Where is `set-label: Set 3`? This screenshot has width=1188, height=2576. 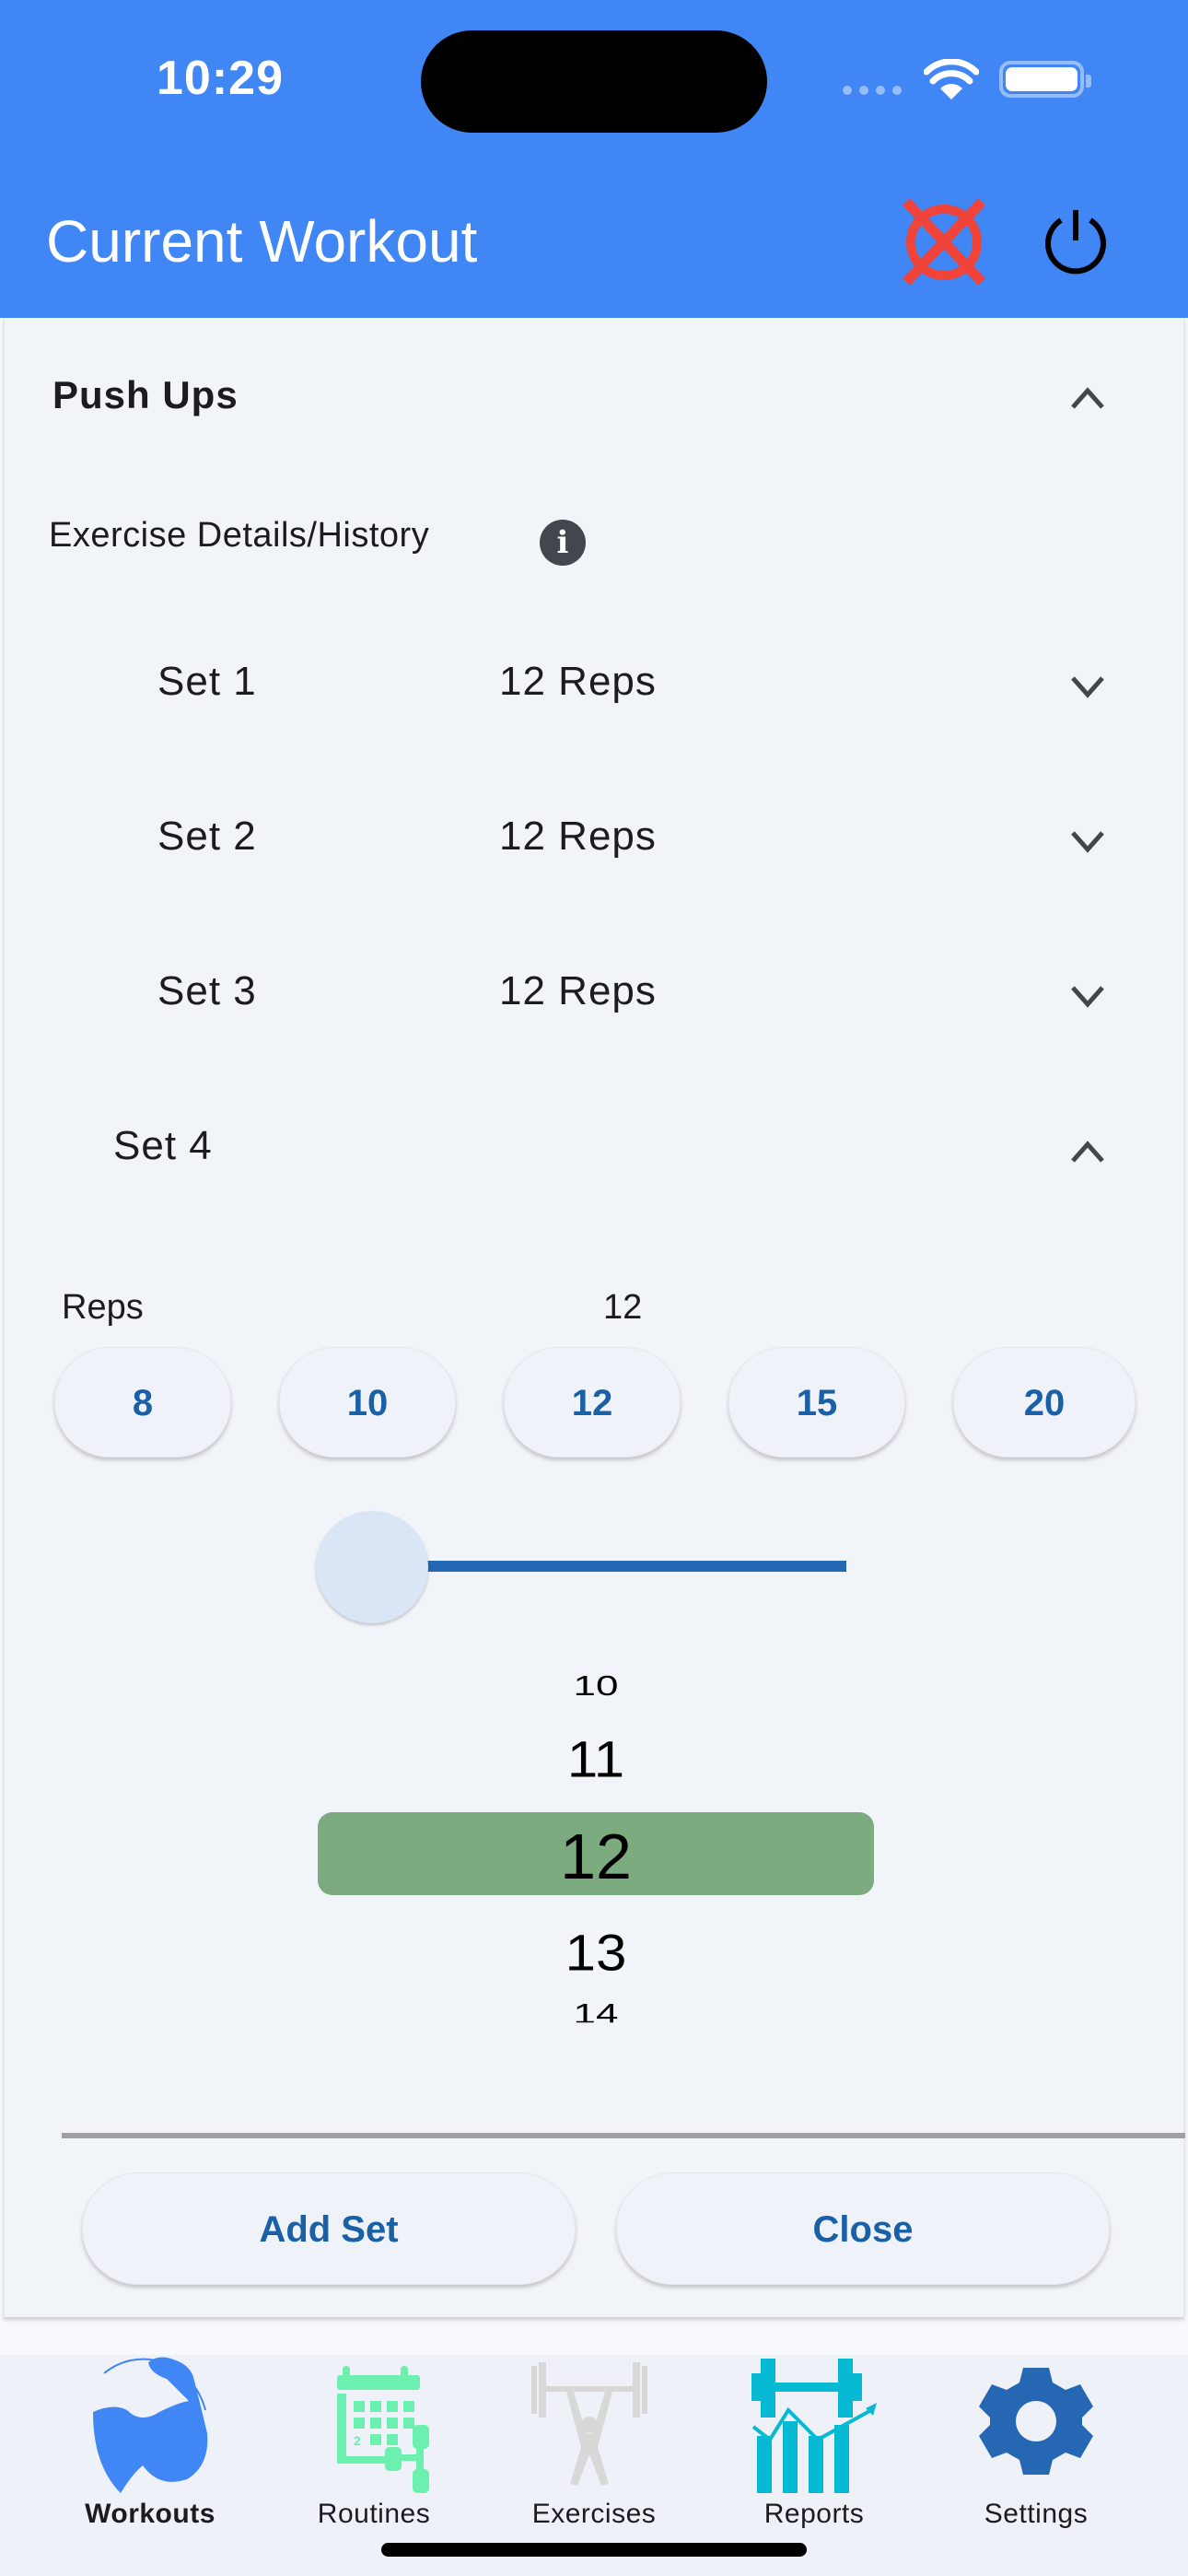
set-label: Set 3 is located at coordinates (207, 990).